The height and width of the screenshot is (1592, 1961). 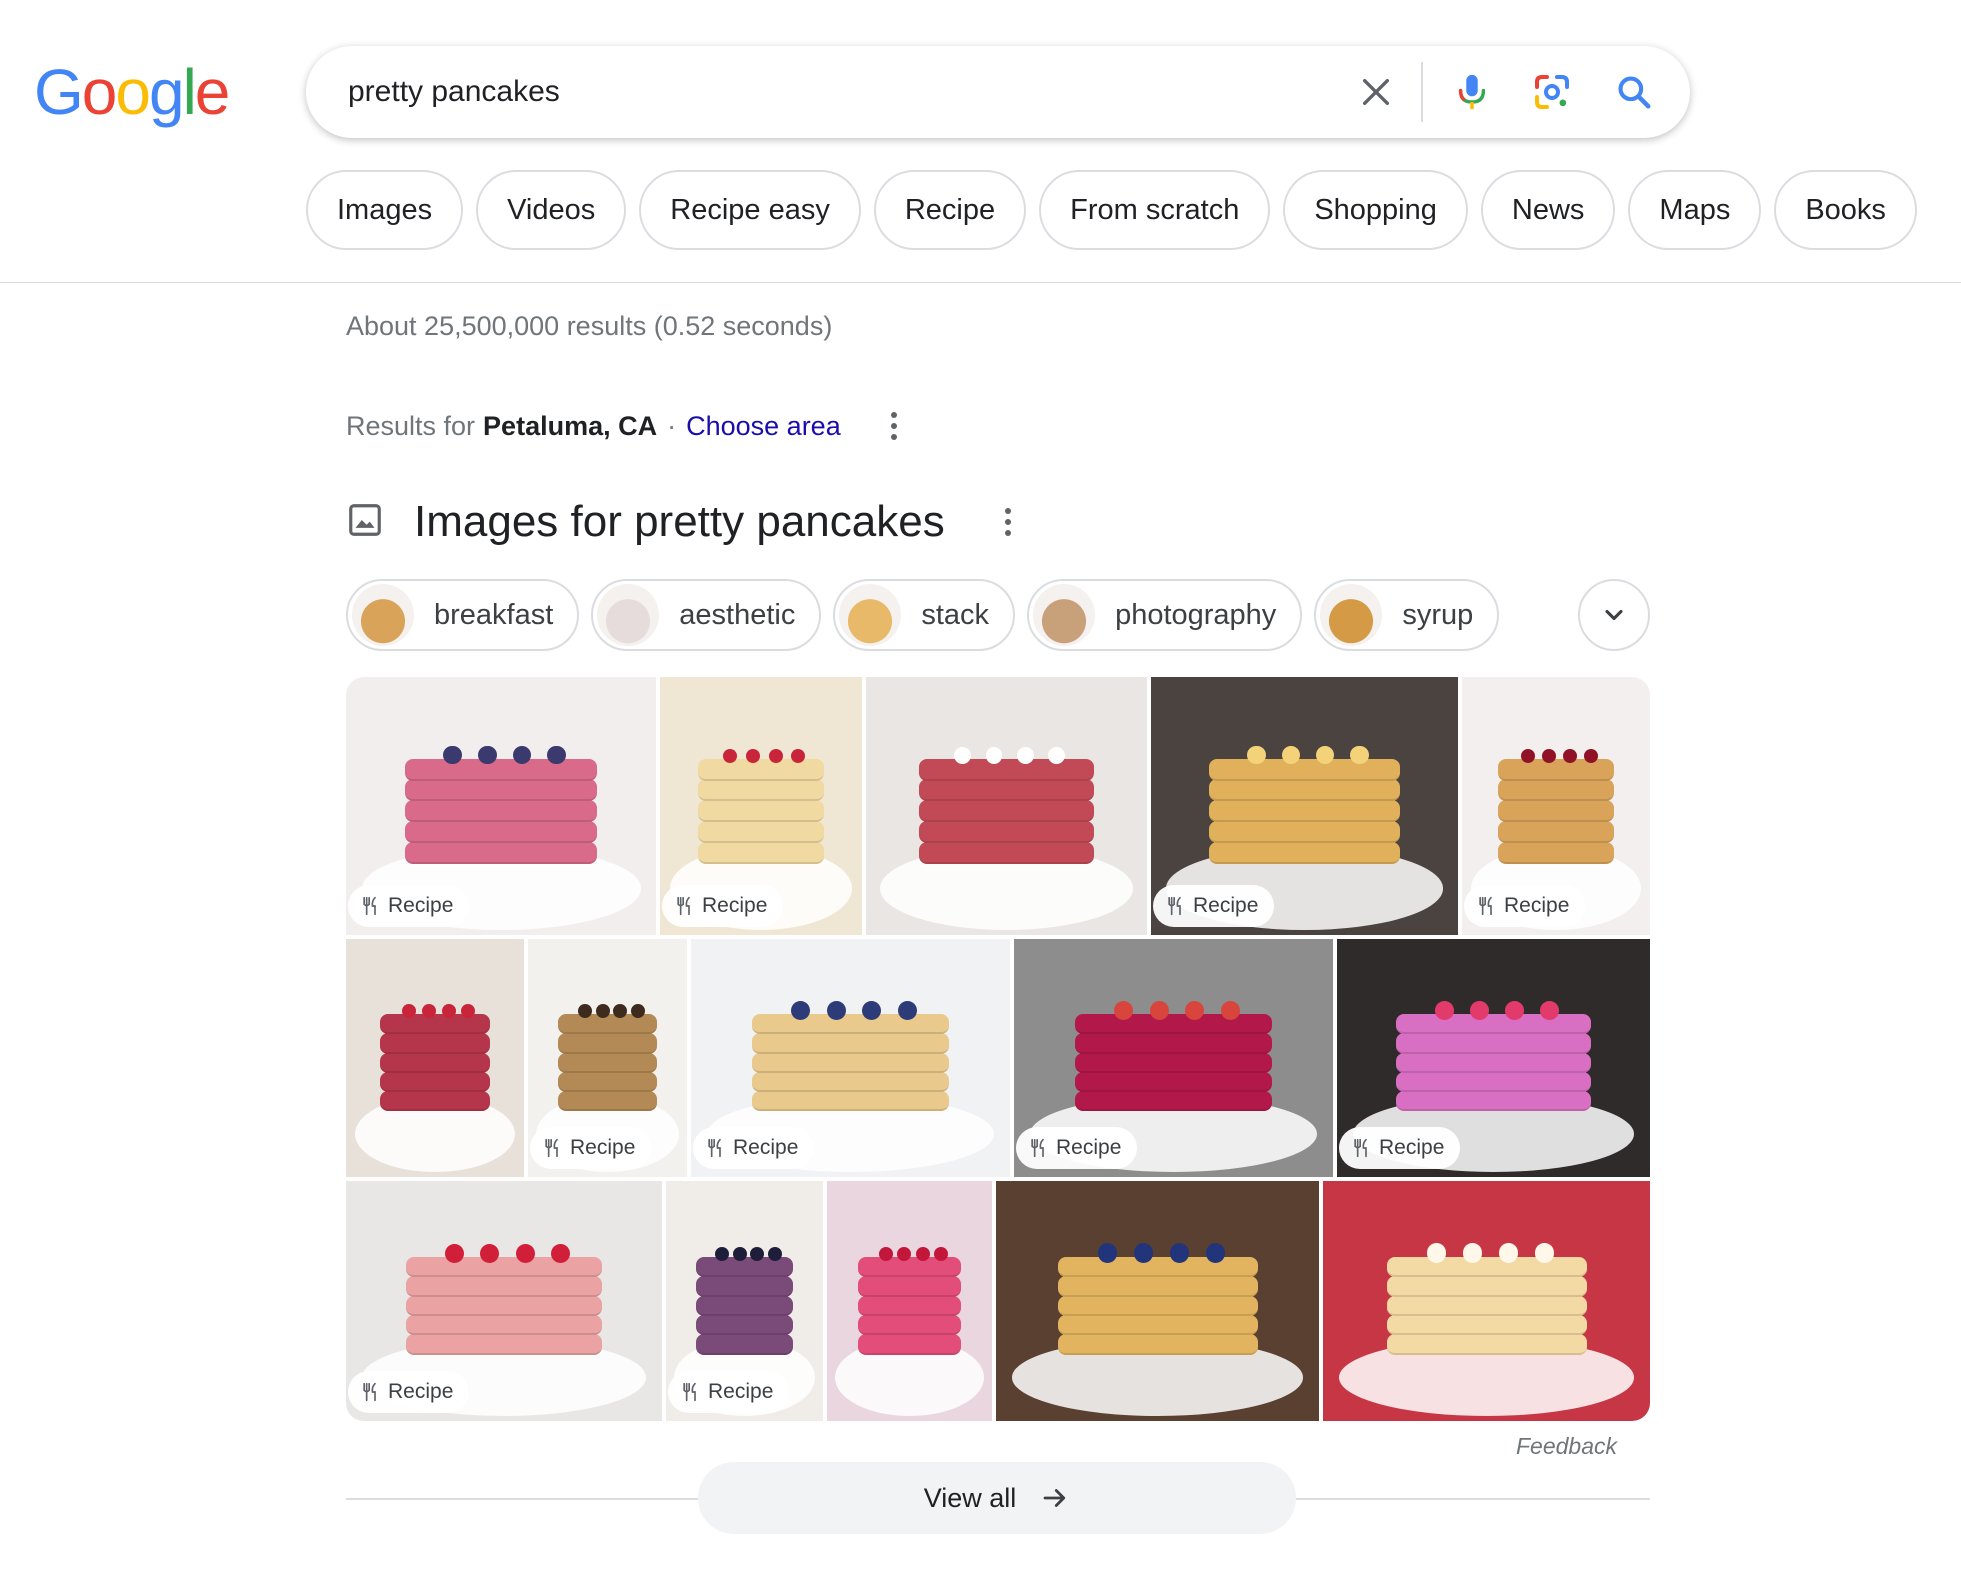 What do you see at coordinates (1472, 92) in the screenshot?
I see `mic-icon` at bounding box center [1472, 92].